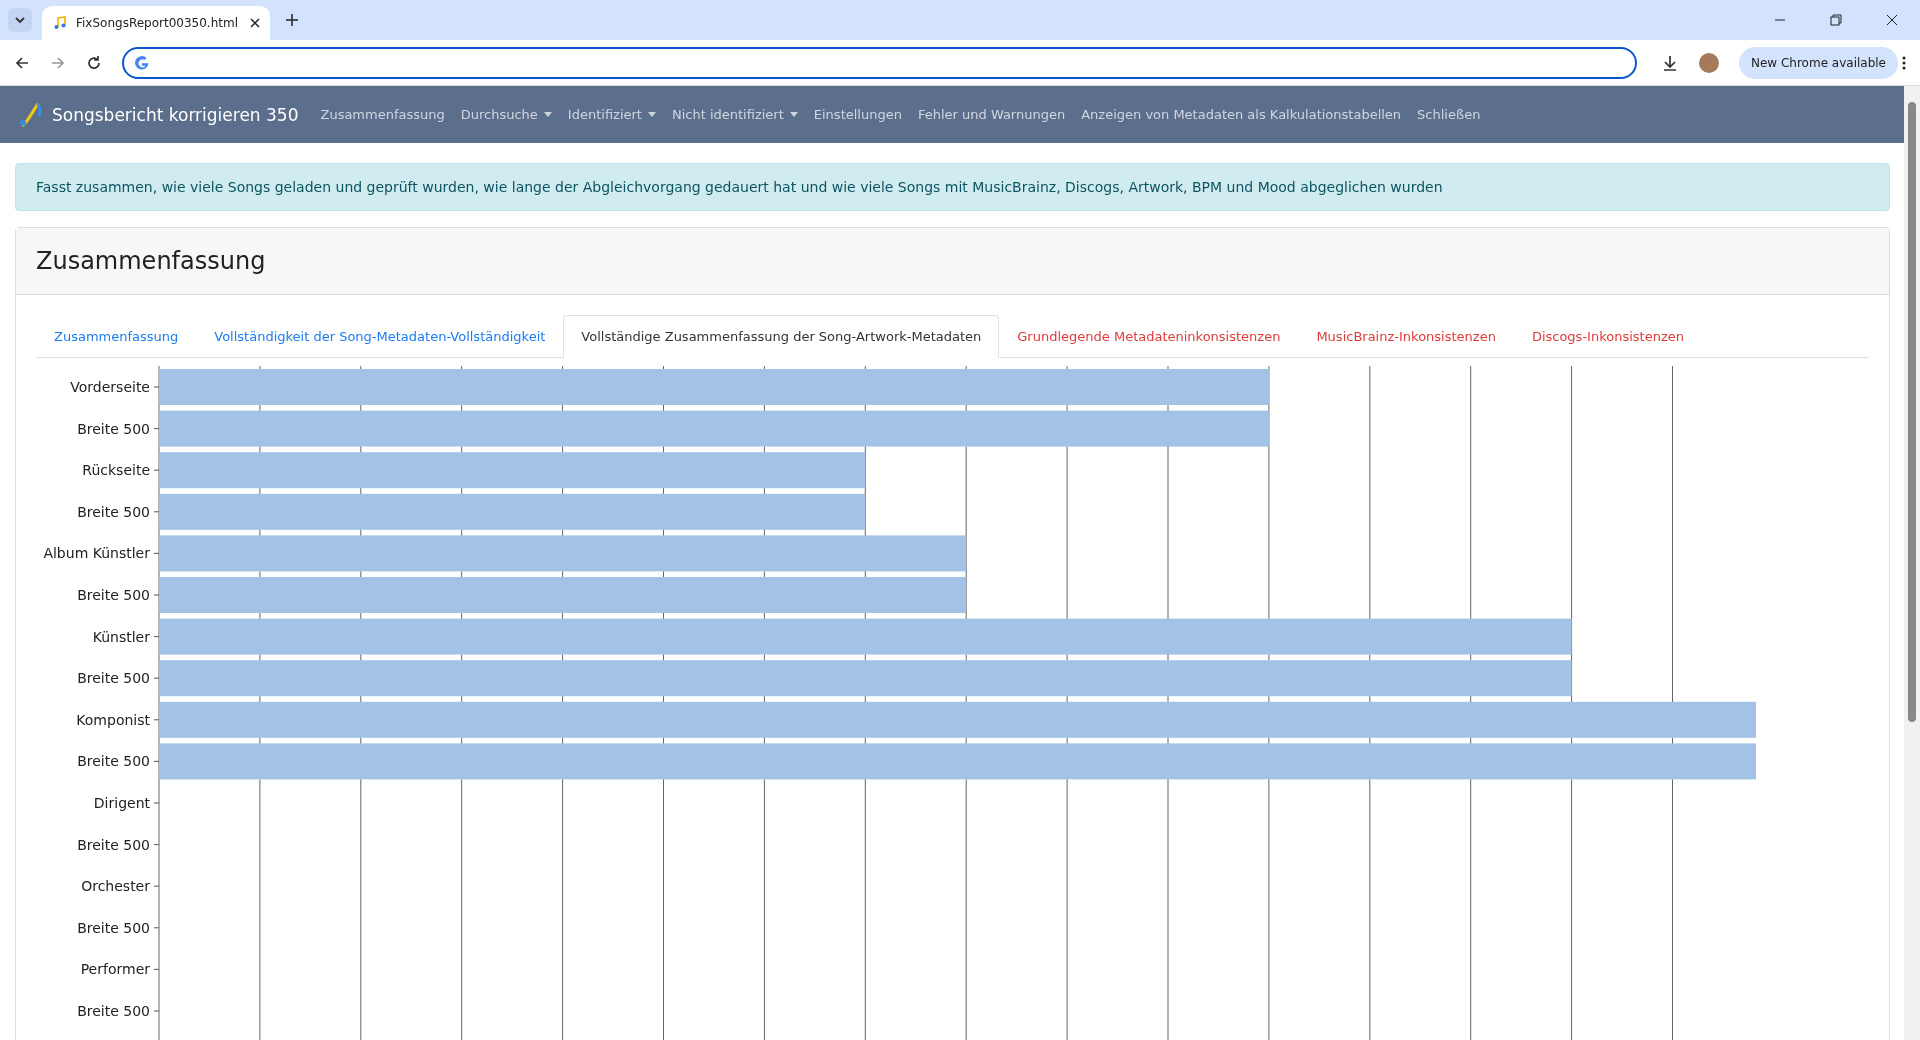 This screenshot has width=1920, height=1040. What do you see at coordinates (1904, 62) in the screenshot?
I see `more-icon` at bounding box center [1904, 62].